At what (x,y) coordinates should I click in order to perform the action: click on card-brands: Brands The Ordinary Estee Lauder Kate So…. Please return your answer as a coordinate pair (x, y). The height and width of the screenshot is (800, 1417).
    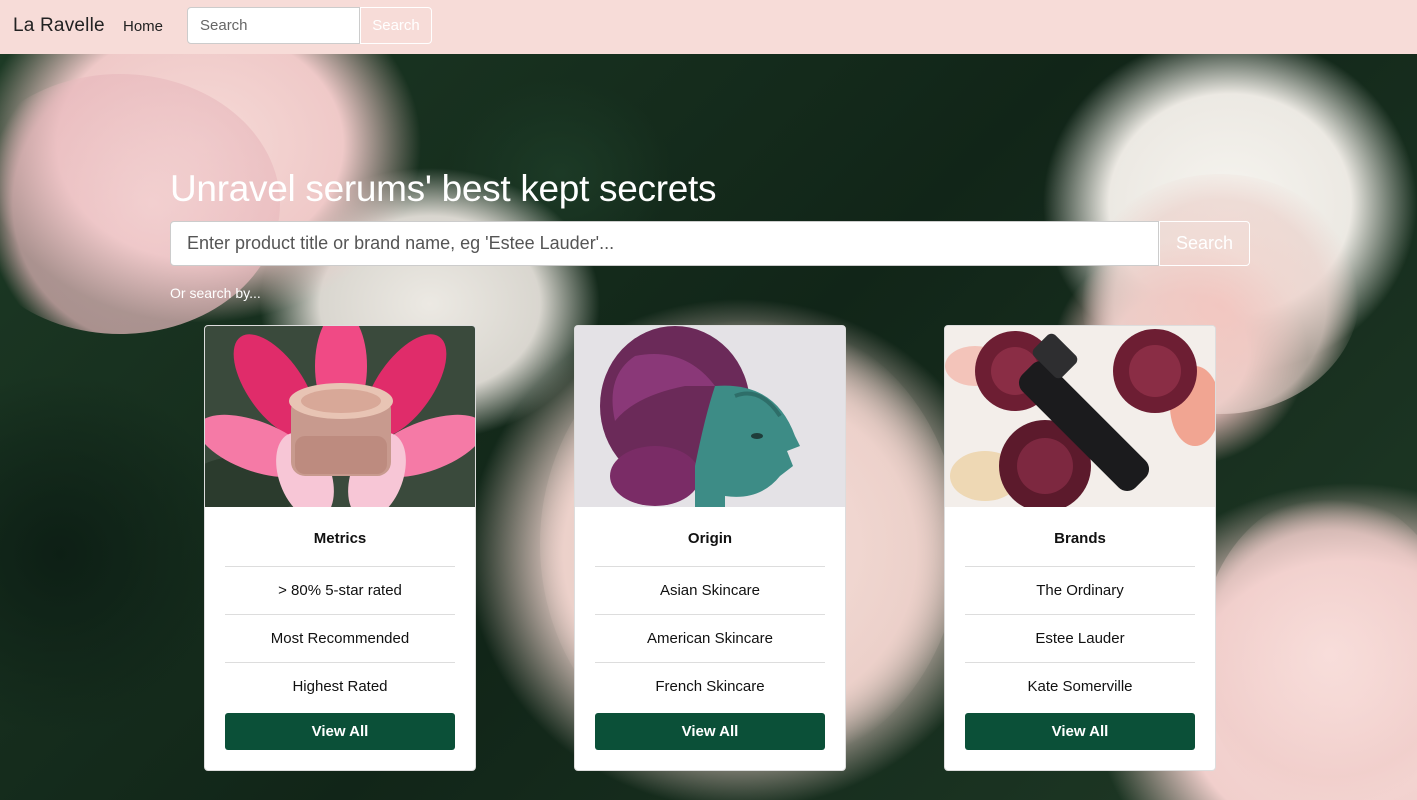
    Looking at the image, I should click on (1080, 548).